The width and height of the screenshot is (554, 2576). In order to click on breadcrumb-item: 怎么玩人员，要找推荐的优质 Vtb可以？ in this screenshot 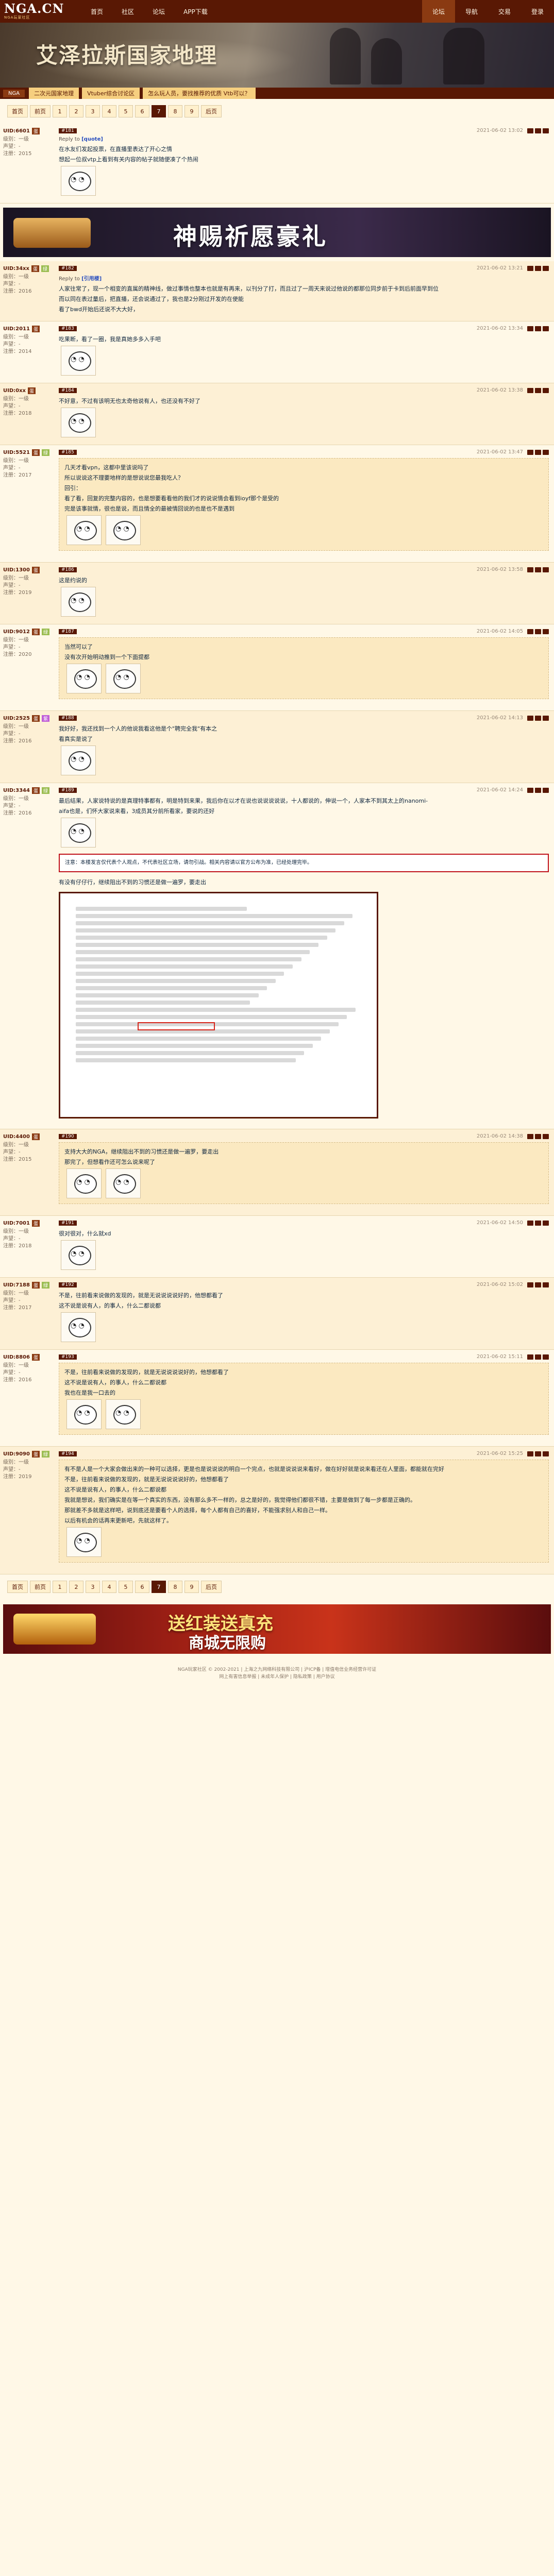, I will do `click(200, 93)`.